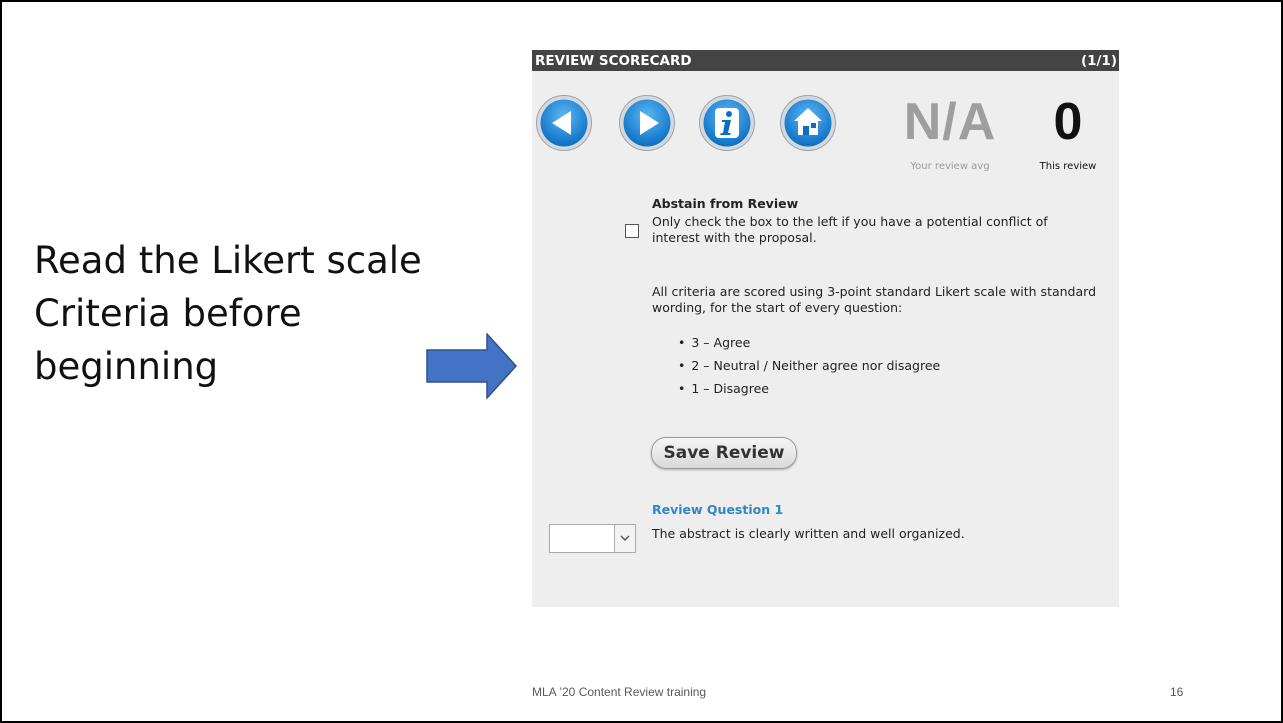 This screenshot has height=723, width=1283. I want to click on review-question-label: Review Question 1, so click(718, 509).